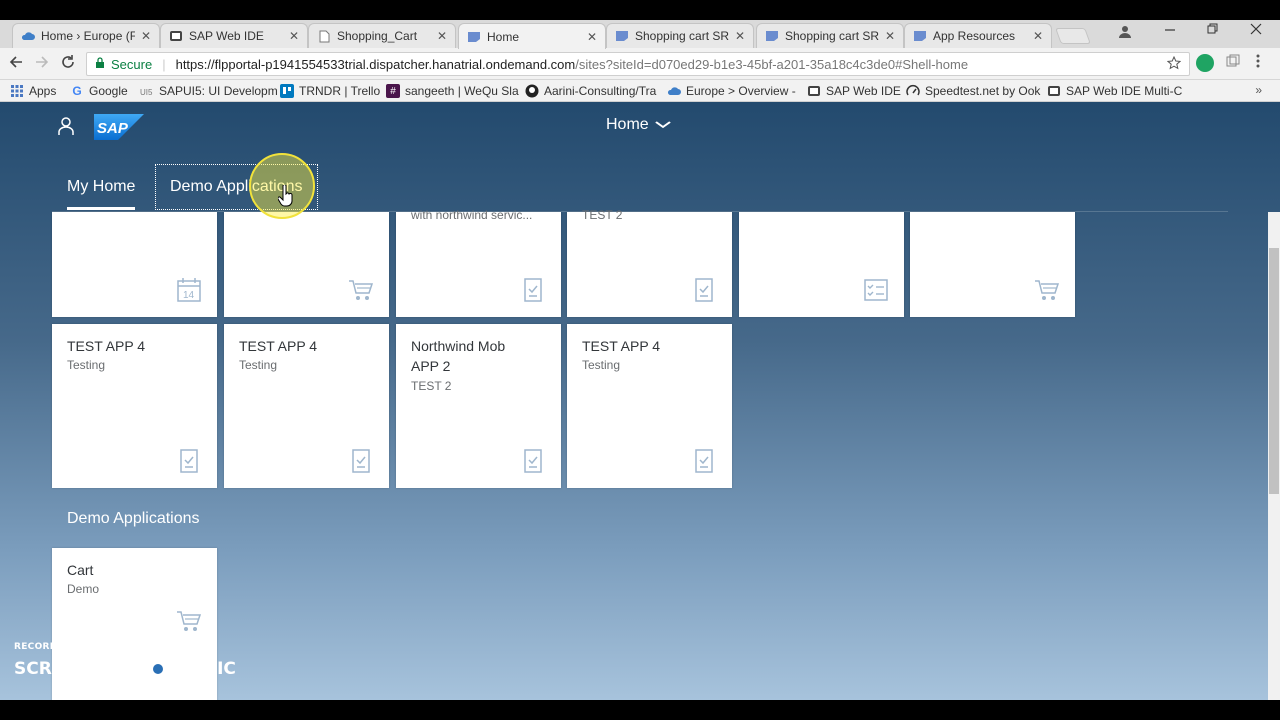 Image resolution: width=1280 pixels, height=720 pixels. I want to click on bookmark-github: Aarini-Consulting/Tra, so click(590, 91).